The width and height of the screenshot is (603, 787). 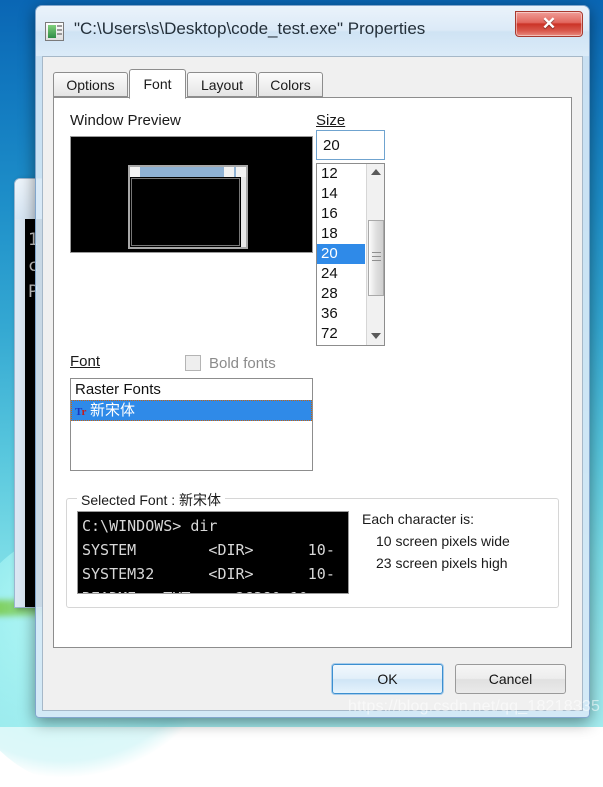 I want to click on truetype-icon: Tr, so click(x=82, y=412).